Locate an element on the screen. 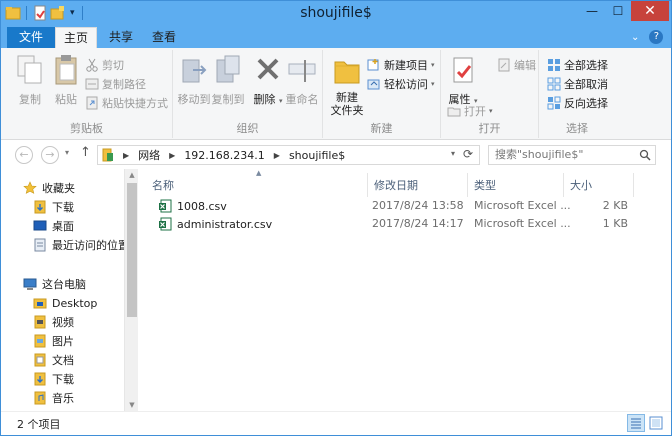 The image size is (672, 436). tab-file: 文件 is located at coordinates (31, 37).